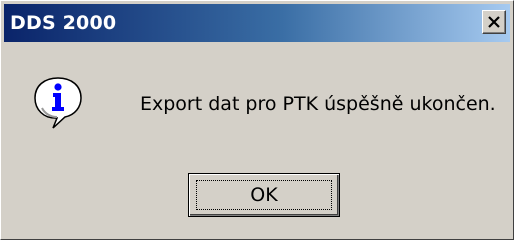 The width and height of the screenshot is (514, 240). Describe the element at coordinates (58, 103) in the screenshot. I see `info-icon` at that location.